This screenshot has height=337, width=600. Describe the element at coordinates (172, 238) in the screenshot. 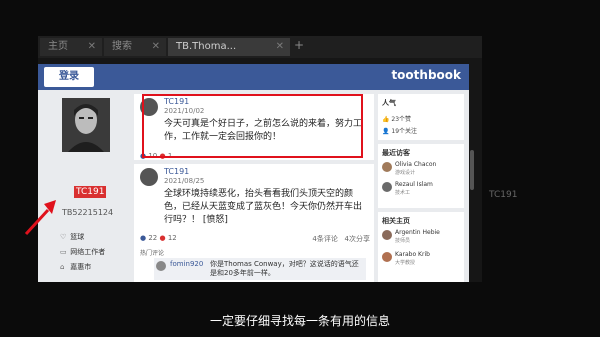

I see `love-count: 12` at that location.